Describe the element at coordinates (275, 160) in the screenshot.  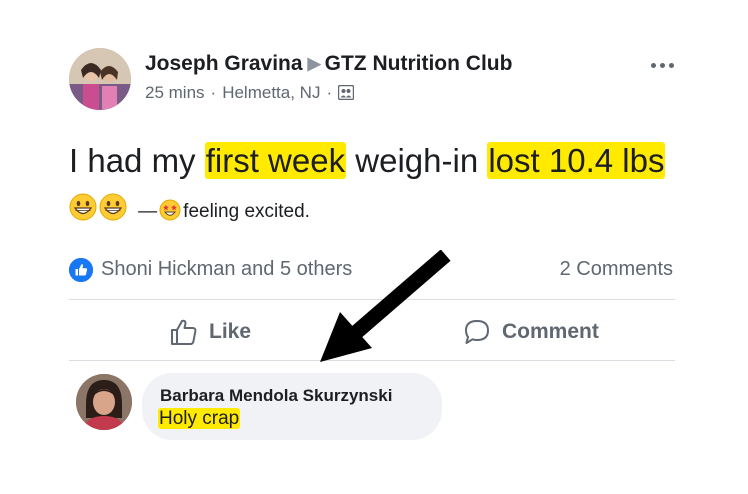
I see `highlighted-text: first week` at that location.